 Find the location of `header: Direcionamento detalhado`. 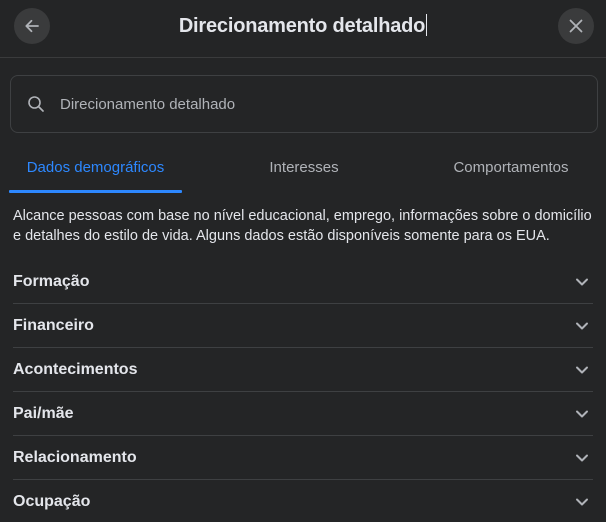

header: Direcionamento detalhado is located at coordinates (303, 28).